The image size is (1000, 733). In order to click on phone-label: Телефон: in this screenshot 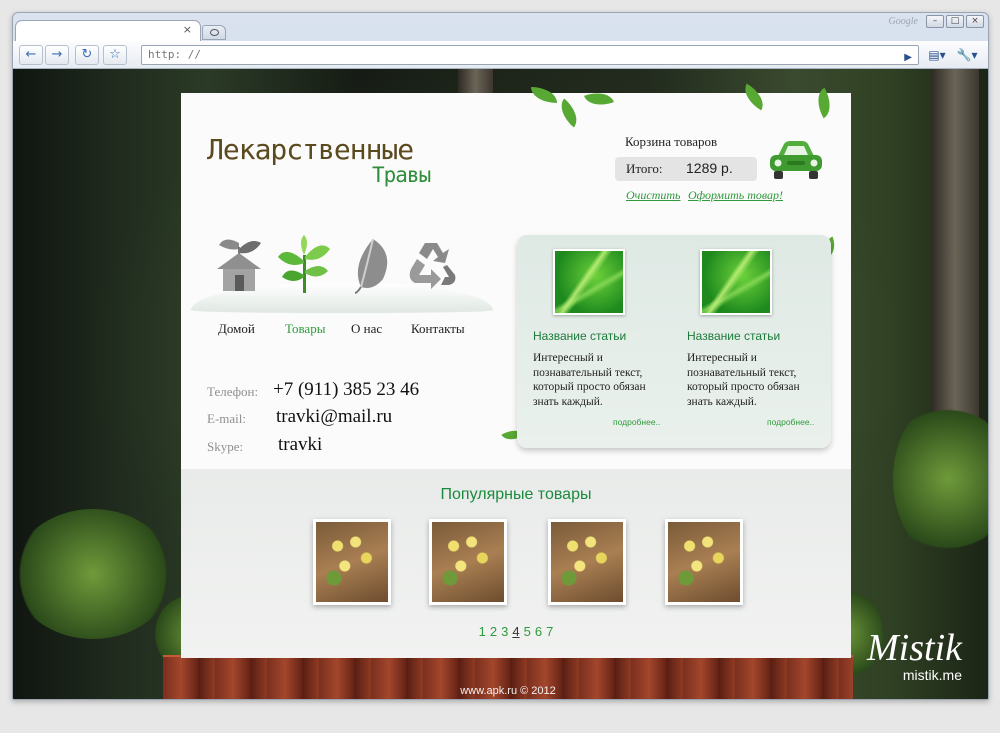, I will do `click(233, 391)`.